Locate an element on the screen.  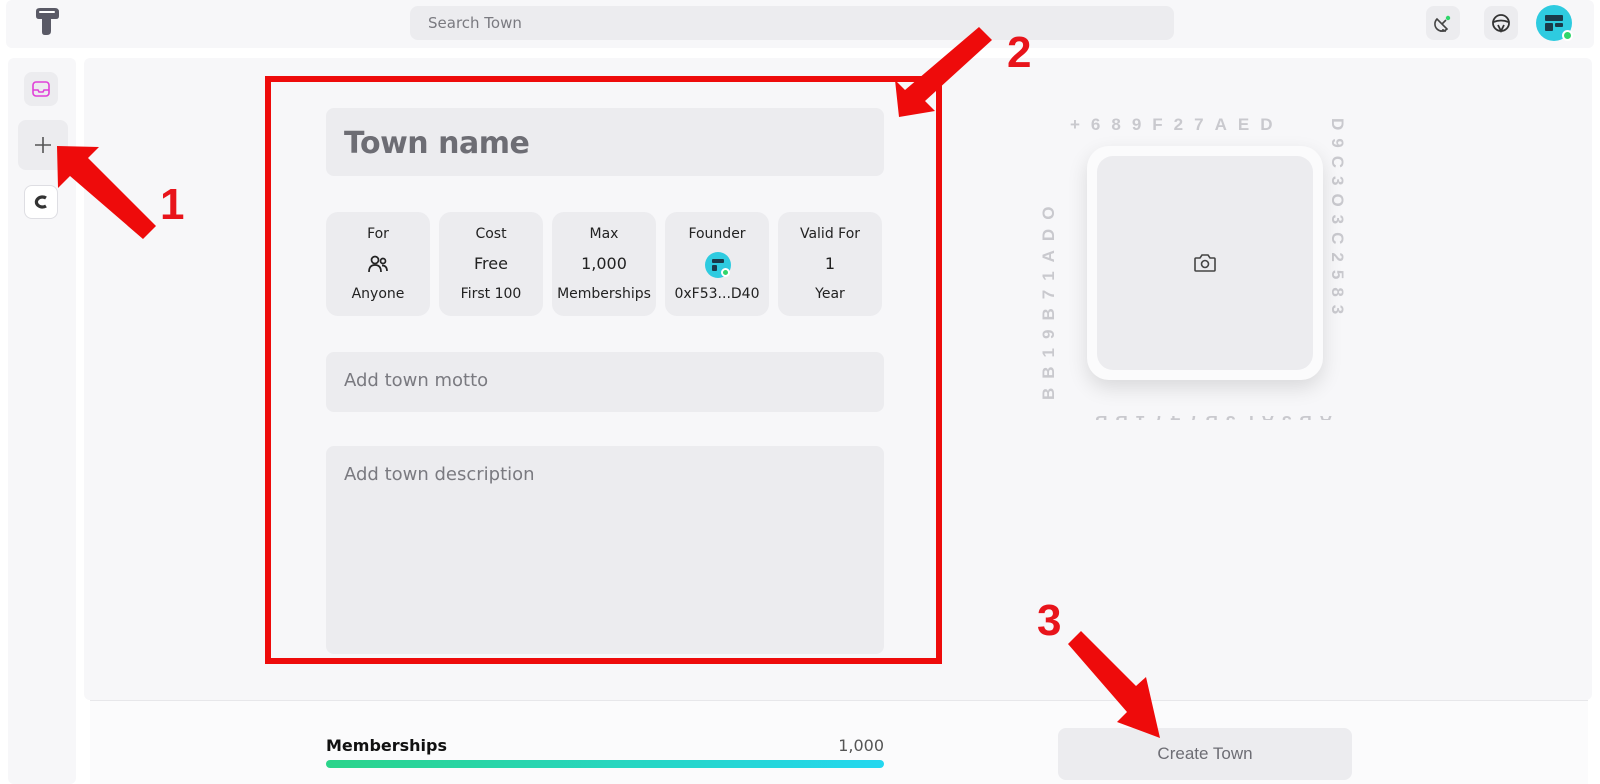
inbox-icon is located at coordinates (41, 89).